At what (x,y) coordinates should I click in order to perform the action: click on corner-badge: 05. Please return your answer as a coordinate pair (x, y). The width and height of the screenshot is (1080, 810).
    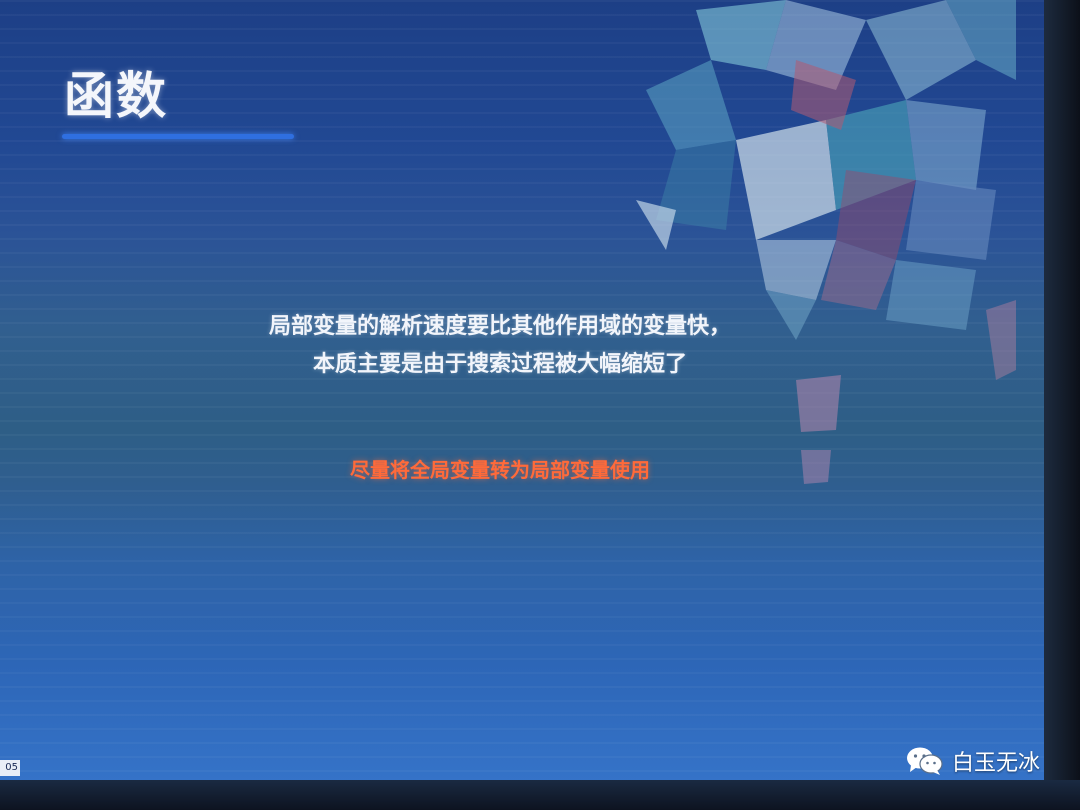
    Looking at the image, I should click on (10, 768).